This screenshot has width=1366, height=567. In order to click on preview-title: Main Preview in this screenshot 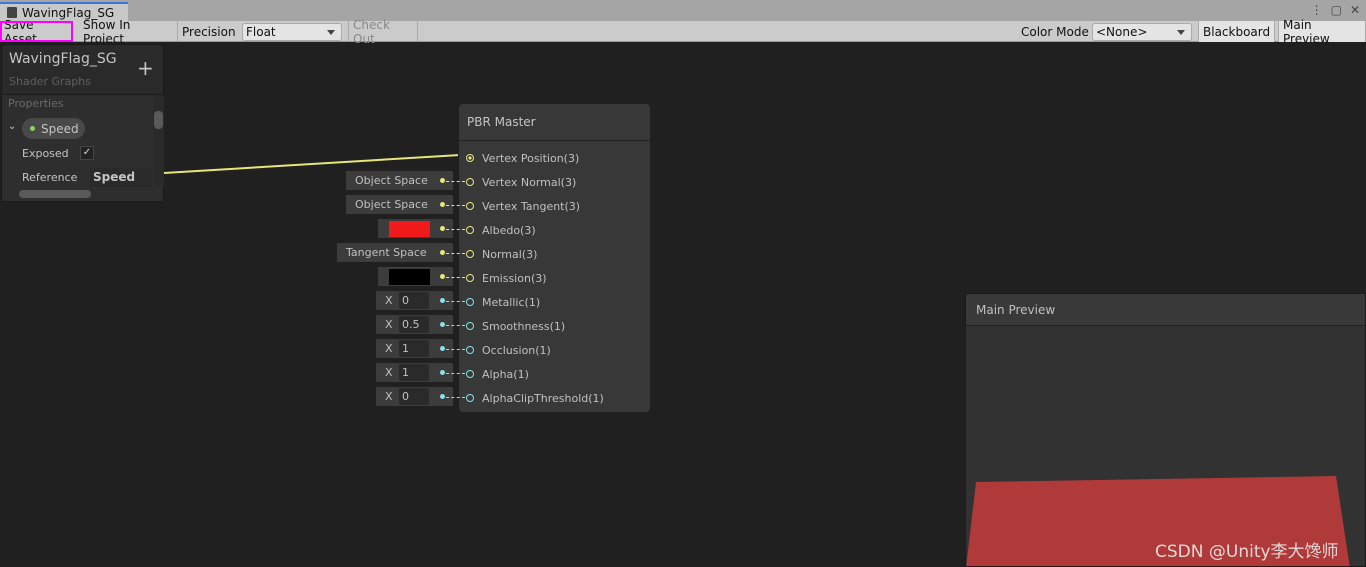, I will do `click(1165, 310)`.